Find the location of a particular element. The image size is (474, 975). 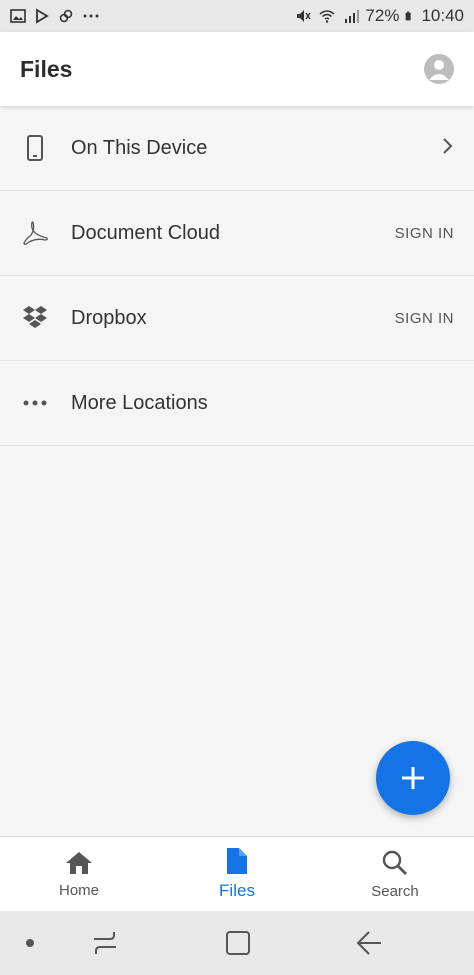

square-icon is located at coordinates (238, 943).